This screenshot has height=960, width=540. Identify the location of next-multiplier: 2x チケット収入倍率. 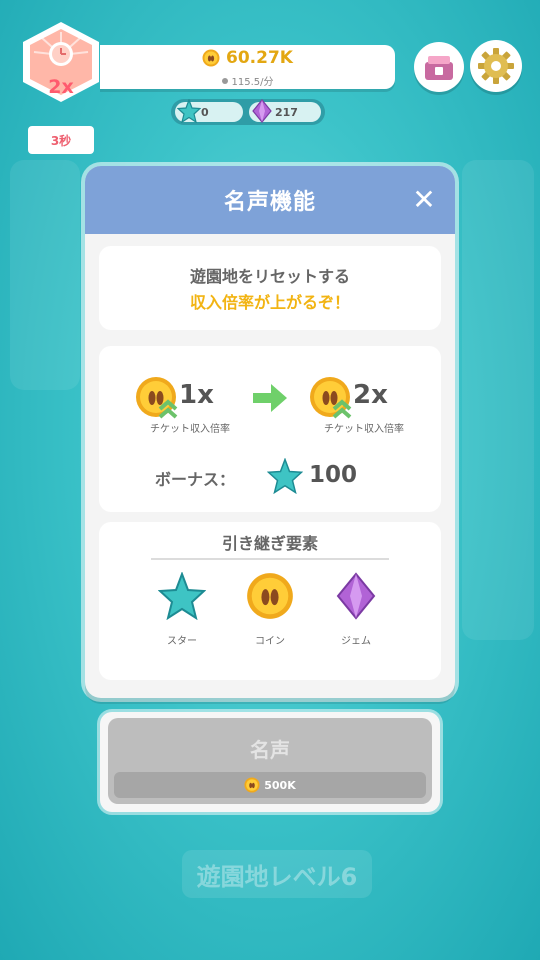
(374, 407).